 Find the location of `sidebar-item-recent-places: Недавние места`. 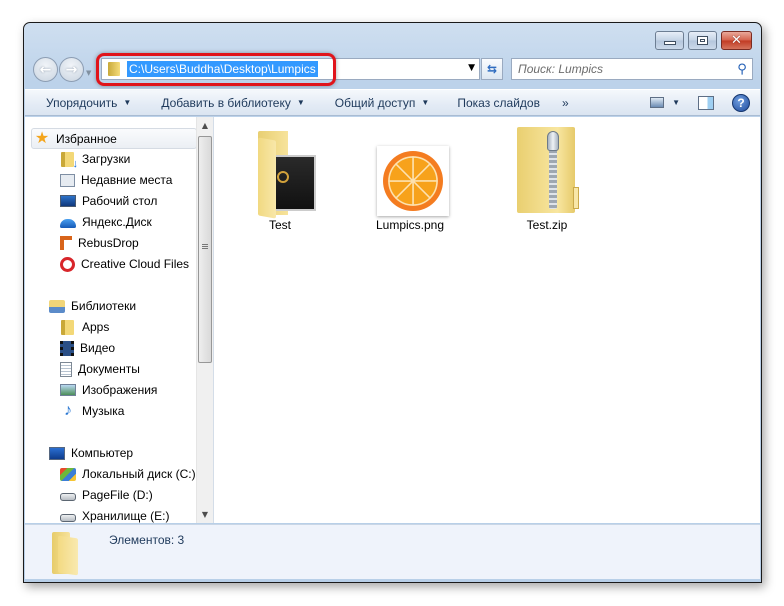

sidebar-item-recent-places: Недавние места is located at coordinates (116, 180).